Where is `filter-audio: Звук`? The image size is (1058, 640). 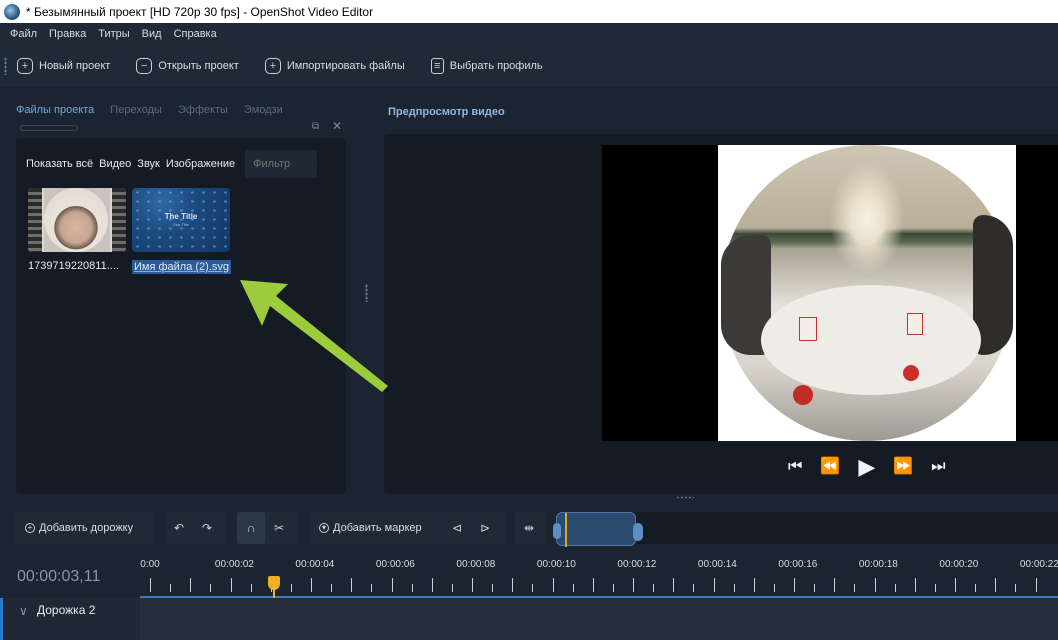
filter-audio: Звук is located at coordinates (148, 164).